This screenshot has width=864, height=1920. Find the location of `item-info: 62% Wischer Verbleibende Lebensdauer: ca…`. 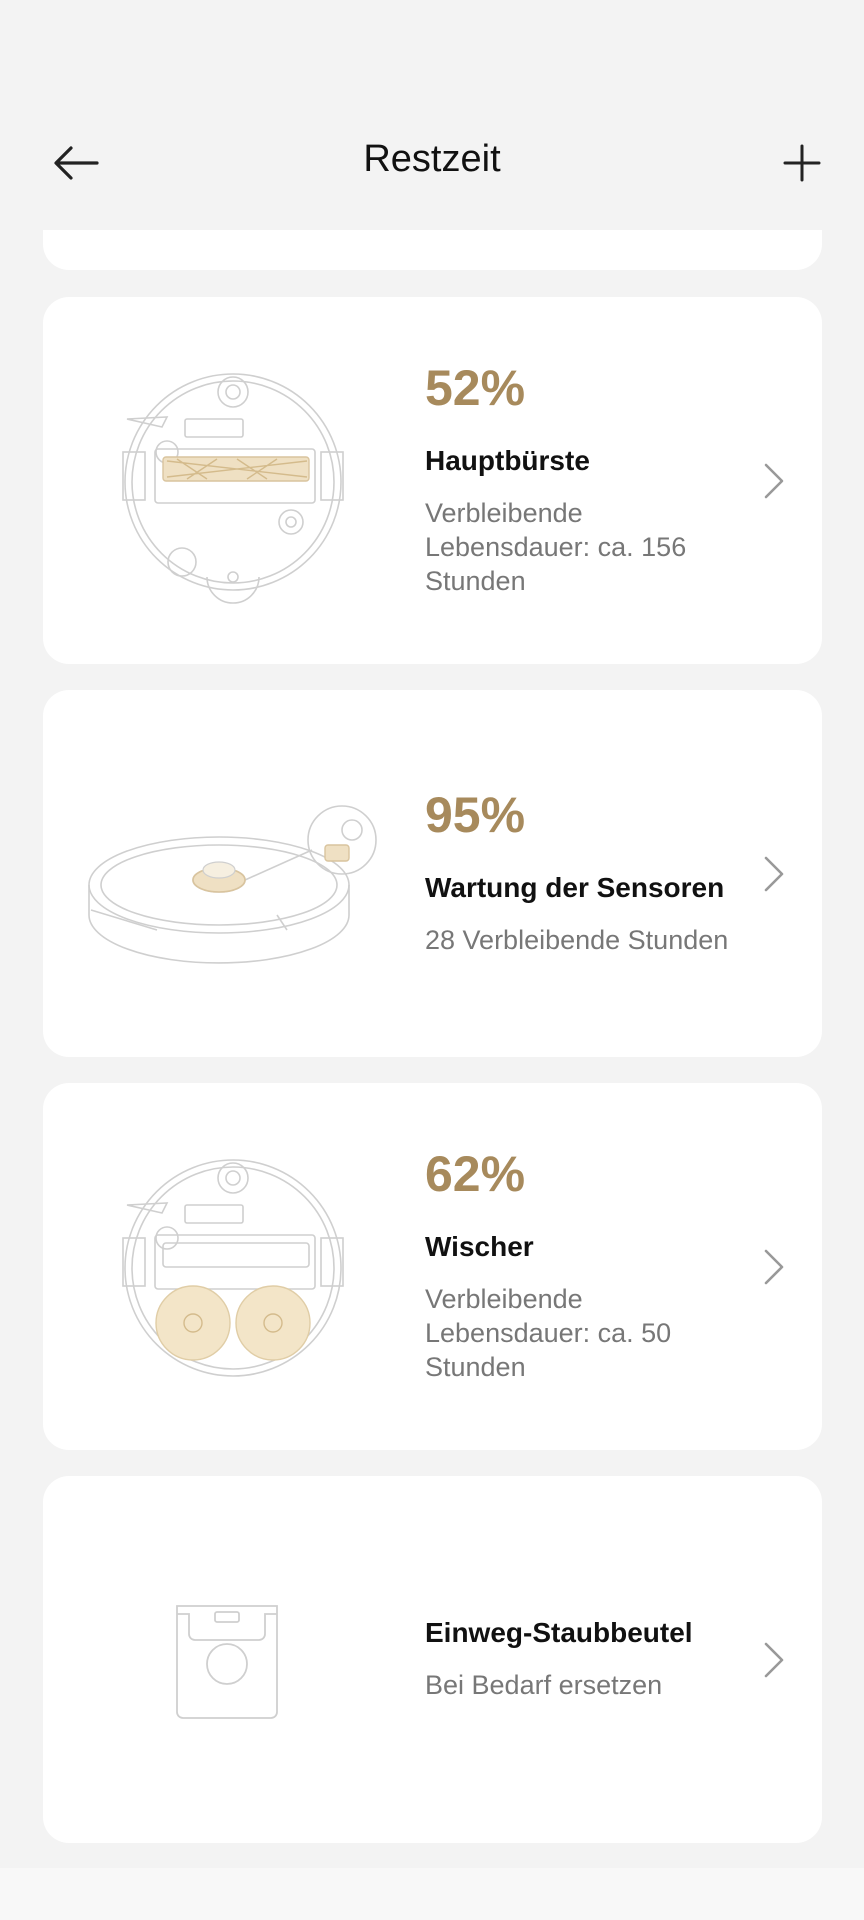

item-info: 62% Wischer Verbleibende Lebensdauer: ca… is located at coordinates (588, 1266).